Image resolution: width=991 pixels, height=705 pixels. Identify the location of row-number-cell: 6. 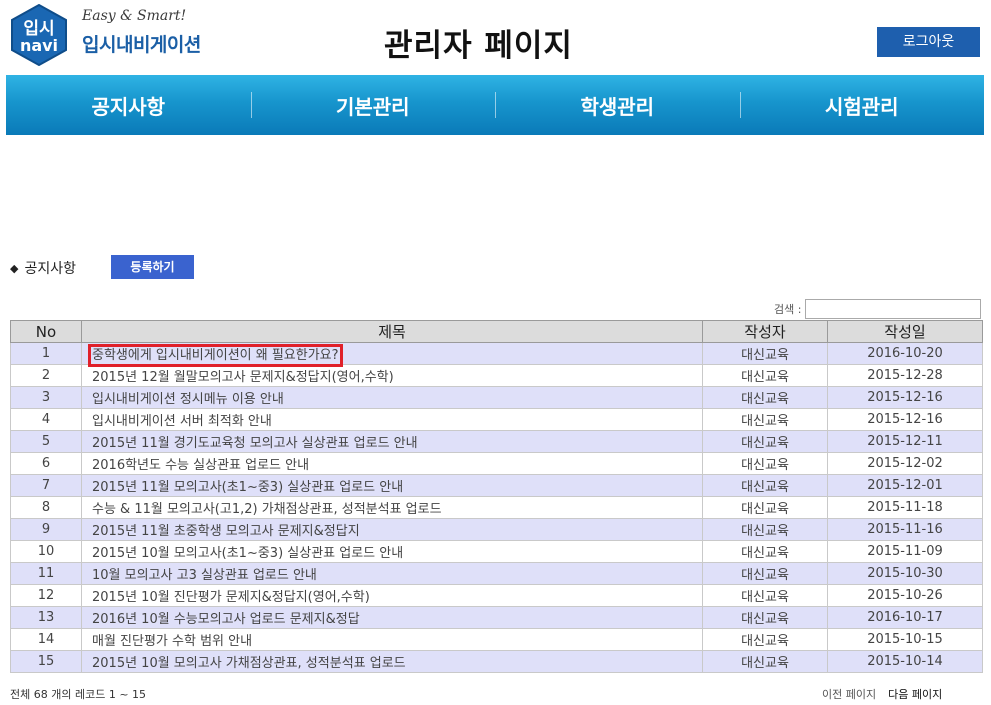
(46, 463).